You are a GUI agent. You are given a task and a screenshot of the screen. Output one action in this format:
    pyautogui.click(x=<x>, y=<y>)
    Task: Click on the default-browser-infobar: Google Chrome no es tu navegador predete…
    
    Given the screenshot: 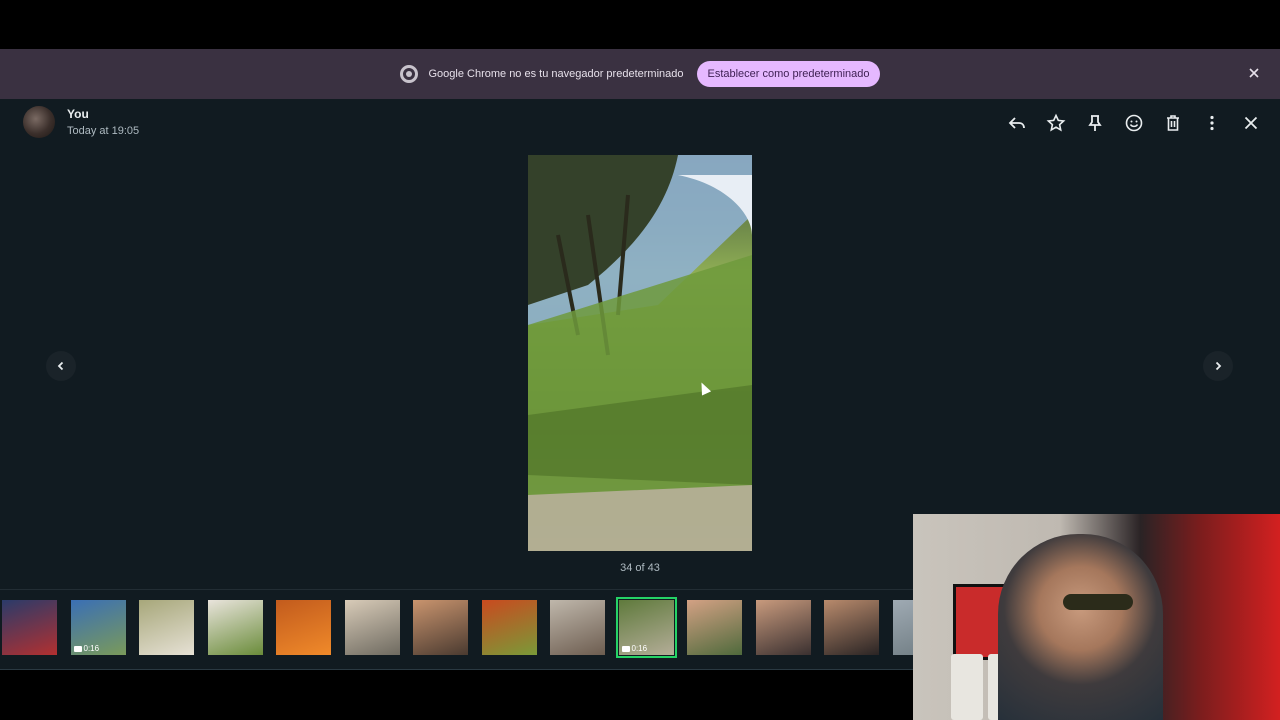 What is the action you would take?
    pyautogui.click(x=640, y=74)
    